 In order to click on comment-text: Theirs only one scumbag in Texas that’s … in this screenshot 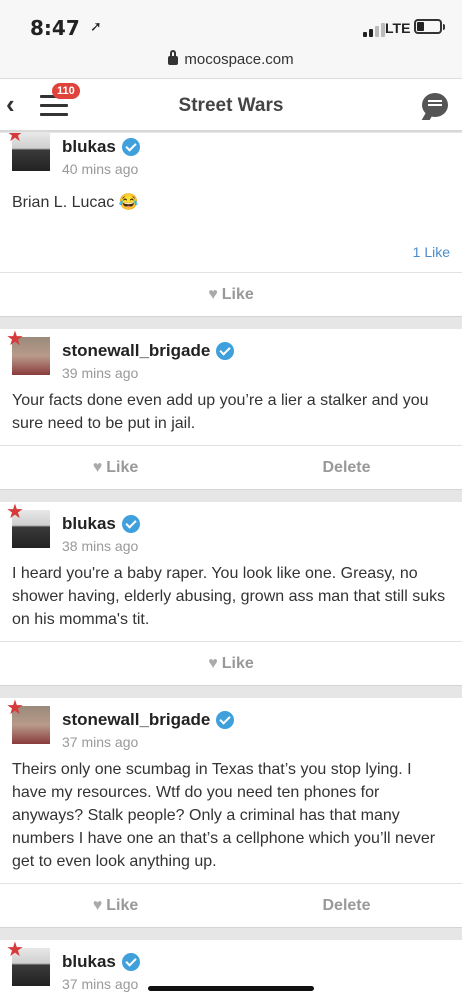, I will do `click(224, 815)`.